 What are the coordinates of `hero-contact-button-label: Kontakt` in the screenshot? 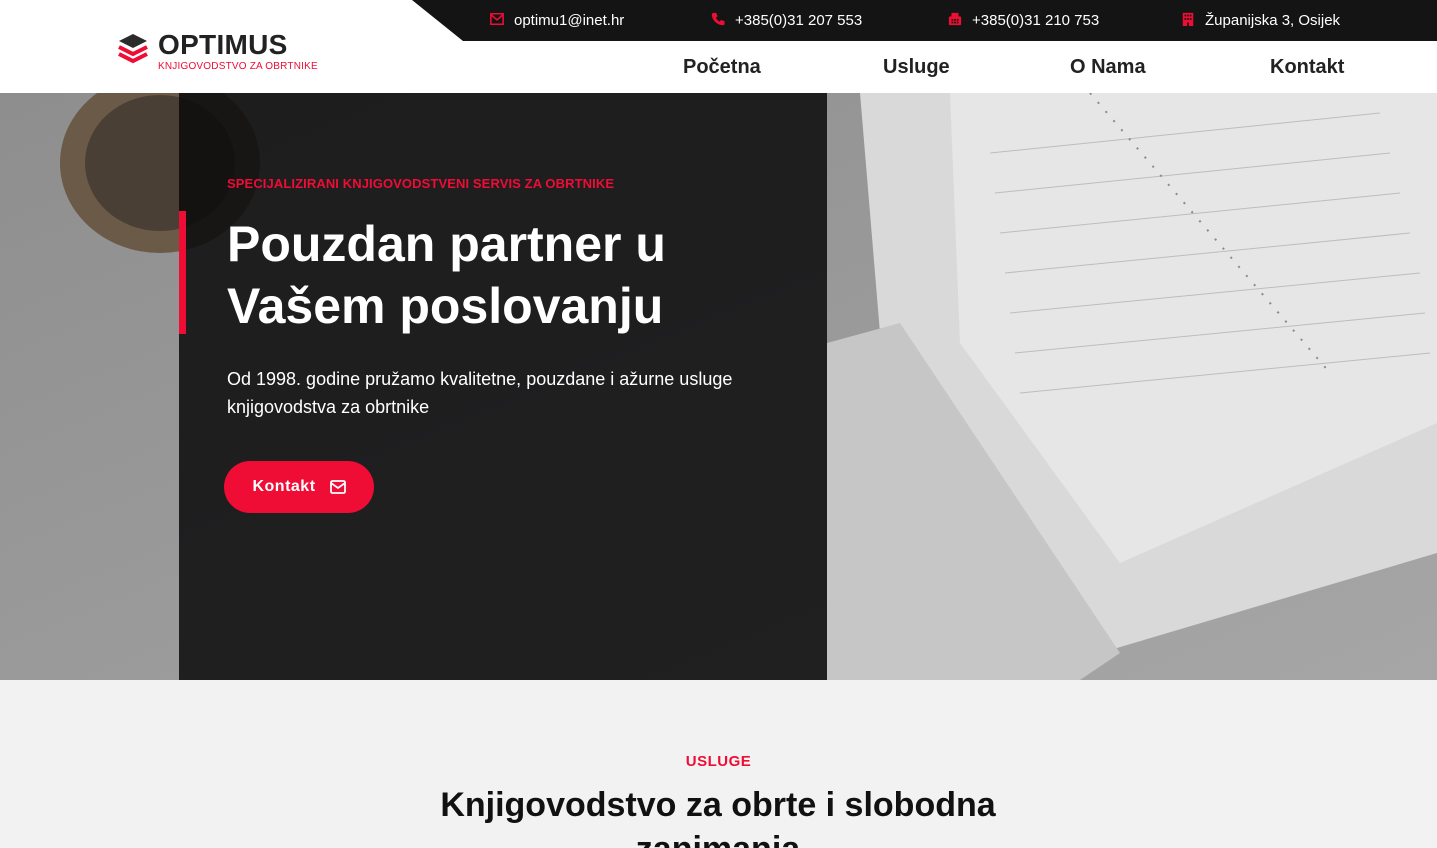 It's located at (284, 486).